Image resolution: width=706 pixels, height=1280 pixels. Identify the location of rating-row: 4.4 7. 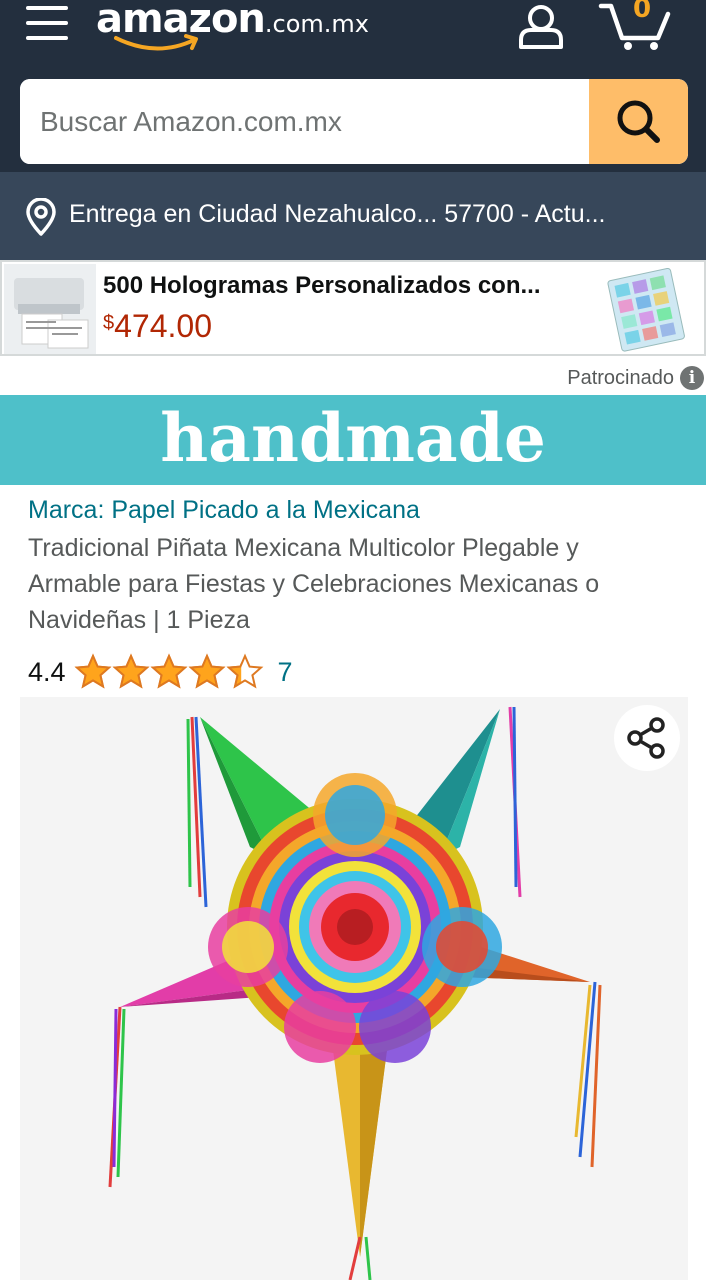
(160, 672).